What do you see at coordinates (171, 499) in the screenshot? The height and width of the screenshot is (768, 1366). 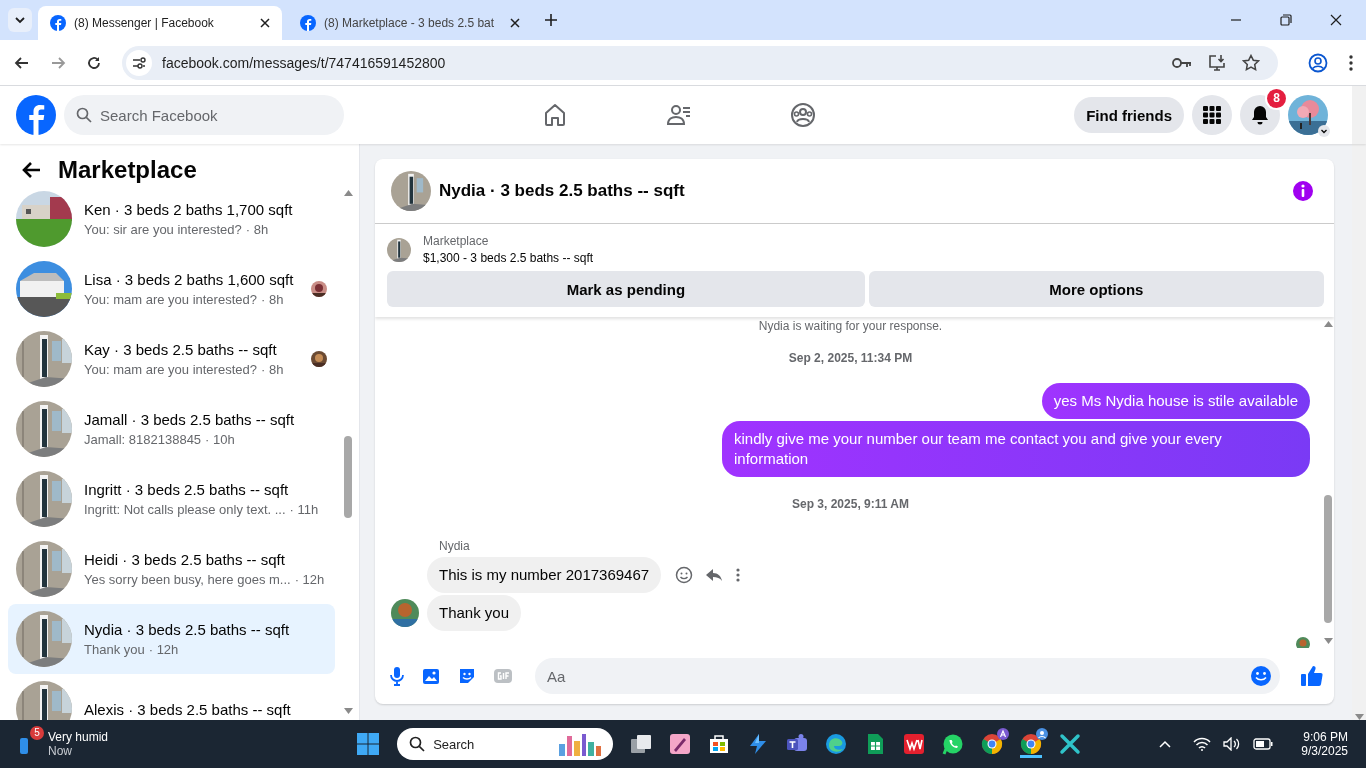 I see `conversation-item: Ingritt · 3 beds 2.5 baths -- sqft Ingritt: Not calls please only text. ... · 11h` at bounding box center [171, 499].